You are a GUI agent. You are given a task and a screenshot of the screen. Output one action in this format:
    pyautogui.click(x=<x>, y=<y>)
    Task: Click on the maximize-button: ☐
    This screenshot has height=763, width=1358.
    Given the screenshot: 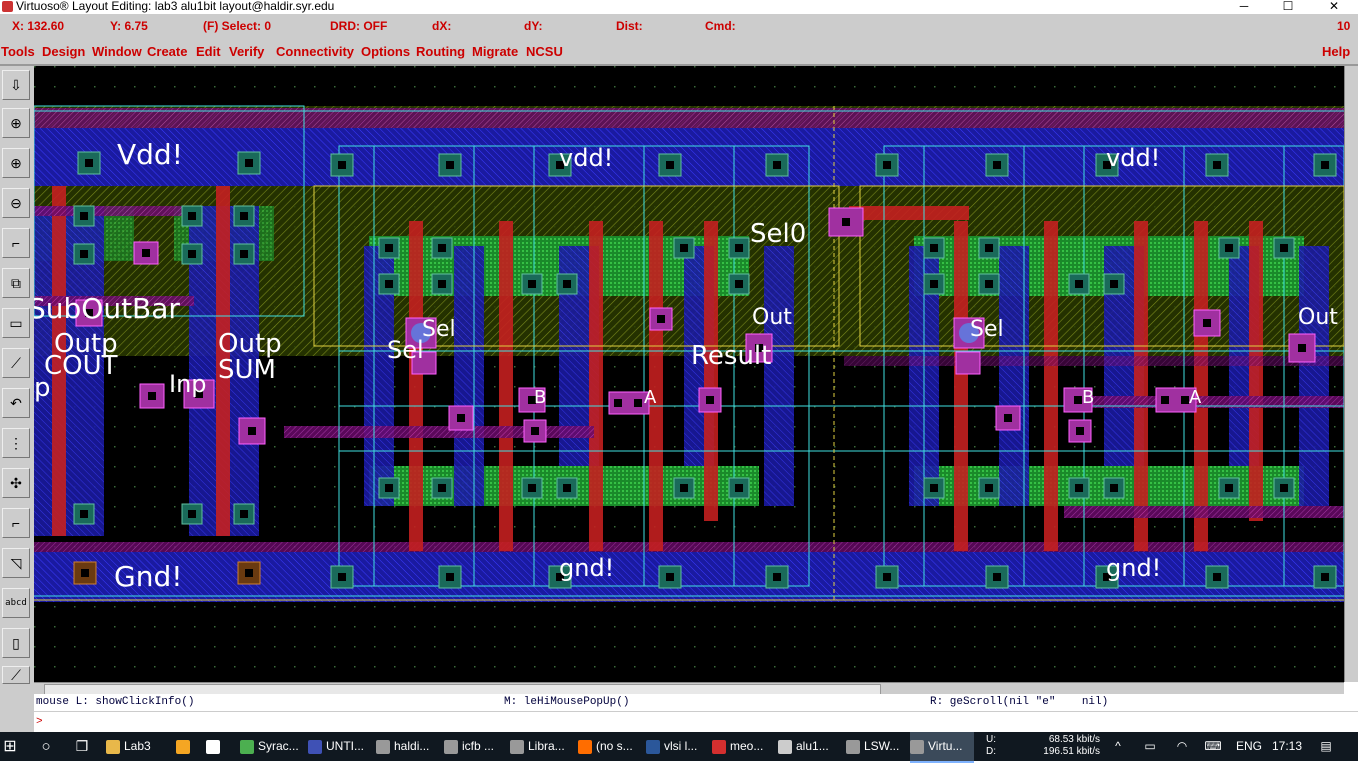 What is the action you would take?
    pyautogui.click(x=1288, y=7)
    